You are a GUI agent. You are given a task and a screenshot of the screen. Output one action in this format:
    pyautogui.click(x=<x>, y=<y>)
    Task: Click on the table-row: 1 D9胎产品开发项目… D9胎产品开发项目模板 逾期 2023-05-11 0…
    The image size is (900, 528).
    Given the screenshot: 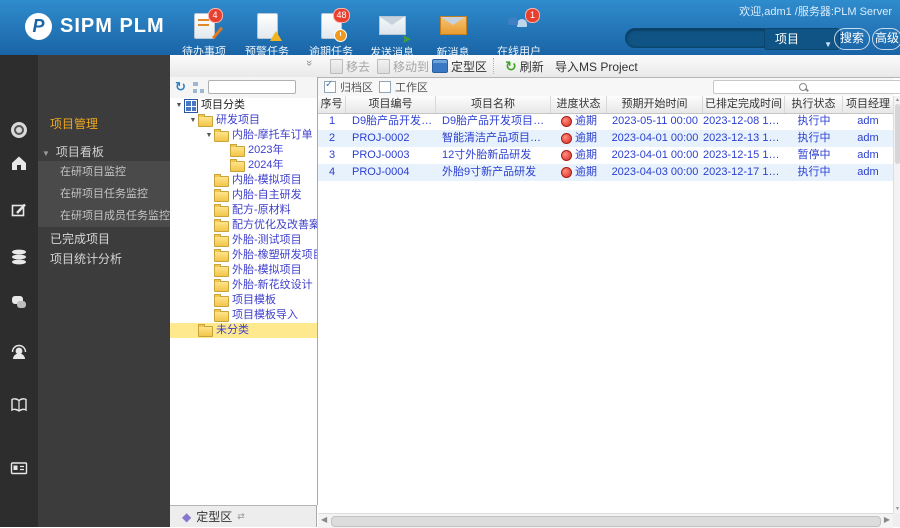 What is the action you would take?
    pyautogui.click(x=605, y=121)
    